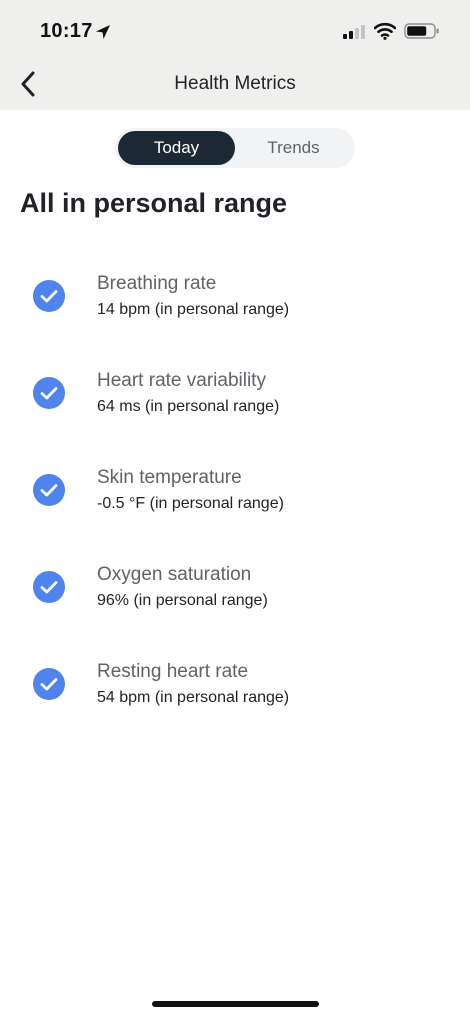 This screenshot has width=470, height=1018. What do you see at coordinates (193, 697) in the screenshot?
I see `metric-value: 54 bpm (in personal range)` at bounding box center [193, 697].